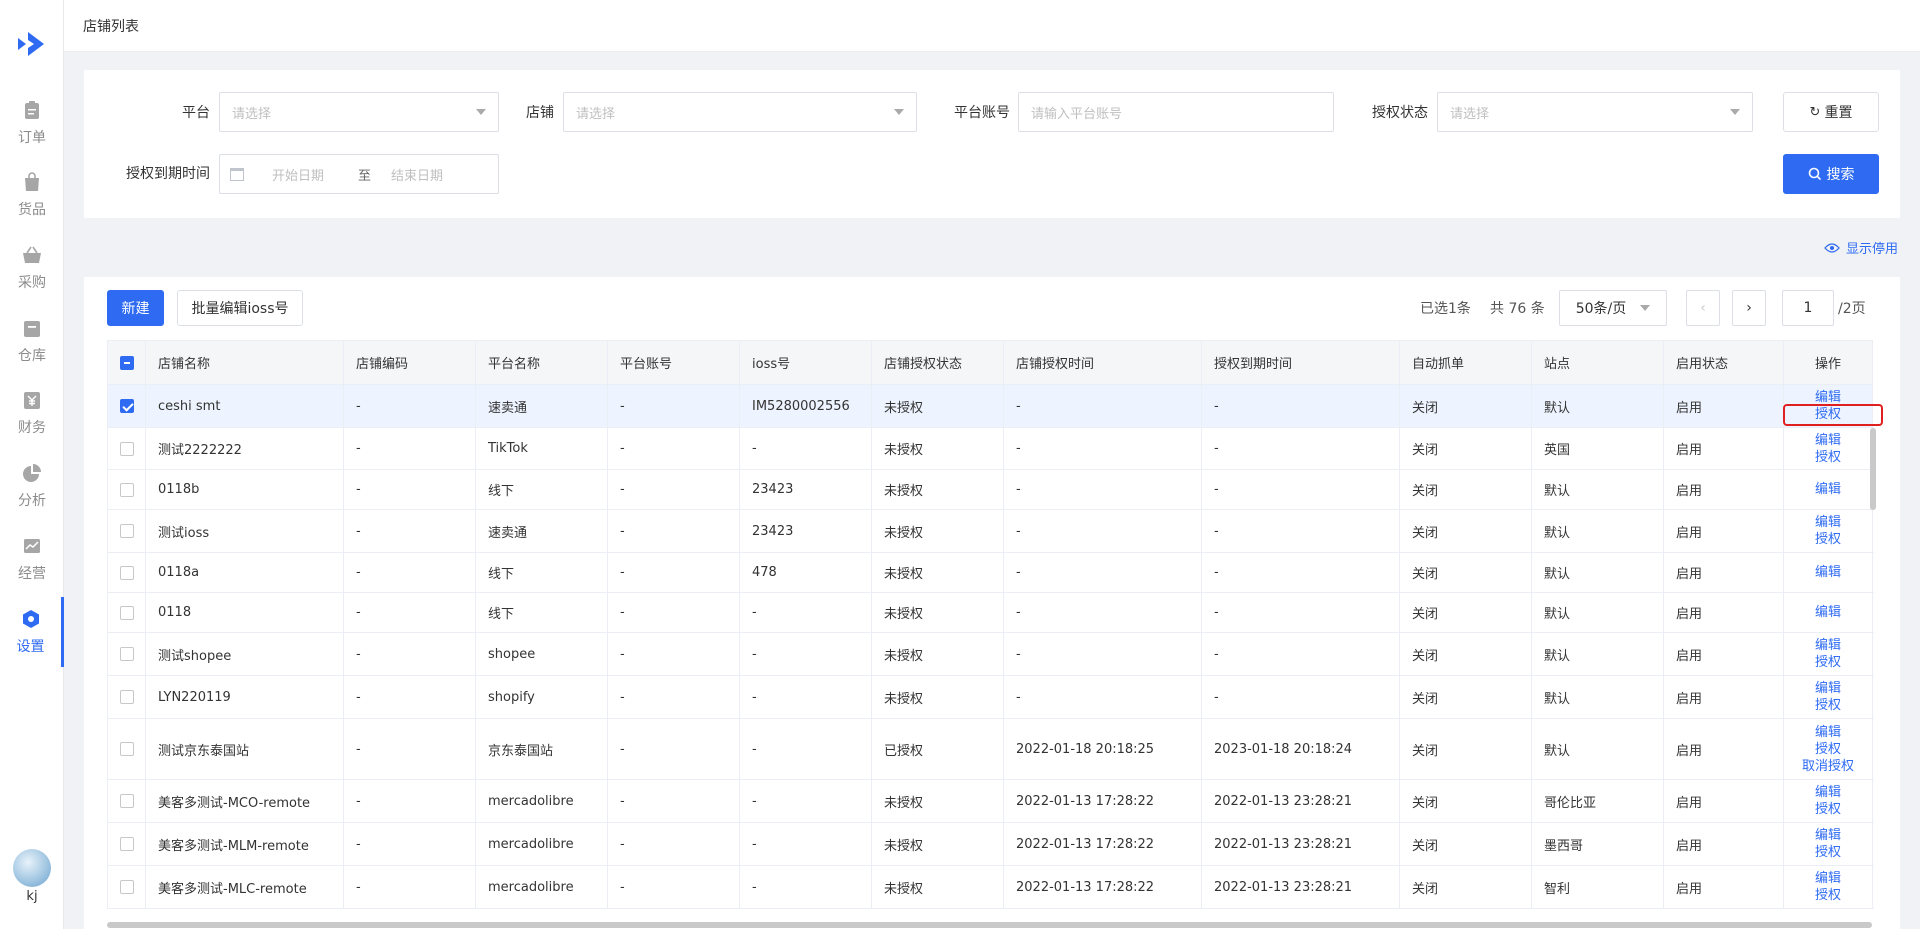 The width and height of the screenshot is (1920, 929). I want to click on cell-auth_time: -, so click(1102, 448).